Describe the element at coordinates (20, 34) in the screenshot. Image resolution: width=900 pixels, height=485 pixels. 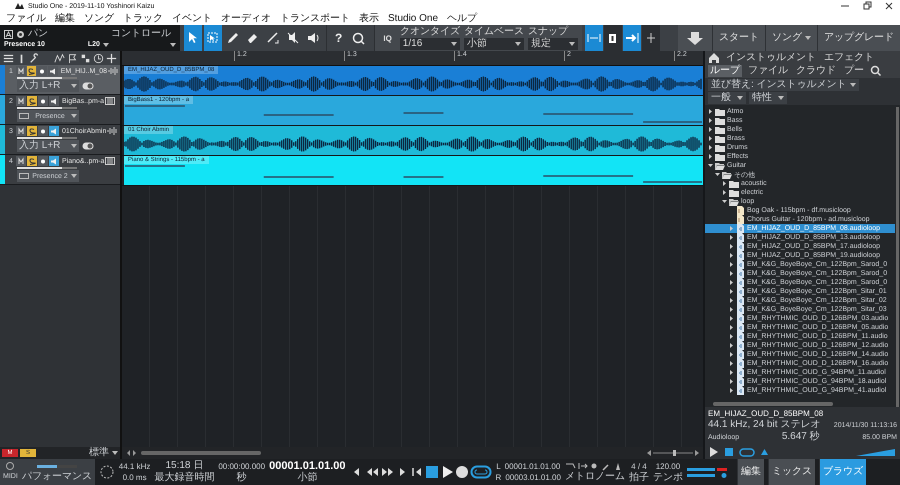
I see `knob-icon` at that location.